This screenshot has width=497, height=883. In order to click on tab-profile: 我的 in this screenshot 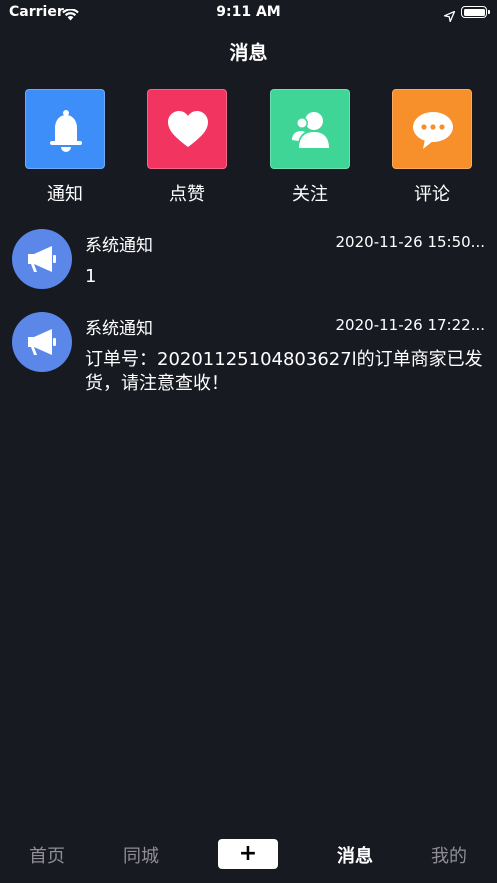, I will do `click(449, 855)`.